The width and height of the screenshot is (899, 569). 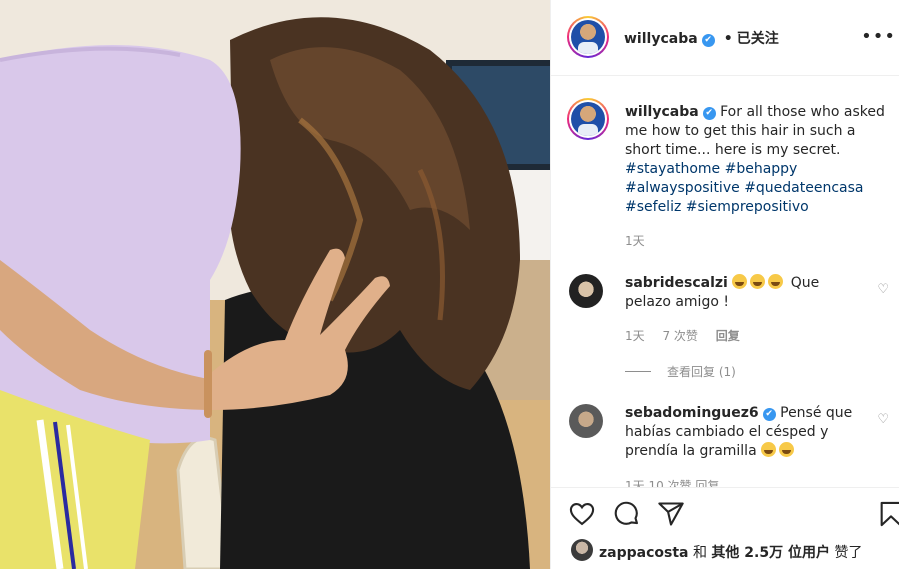 What do you see at coordinates (699, 553) in the screenshot?
I see `likes-joiner: 和` at bounding box center [699, 553].